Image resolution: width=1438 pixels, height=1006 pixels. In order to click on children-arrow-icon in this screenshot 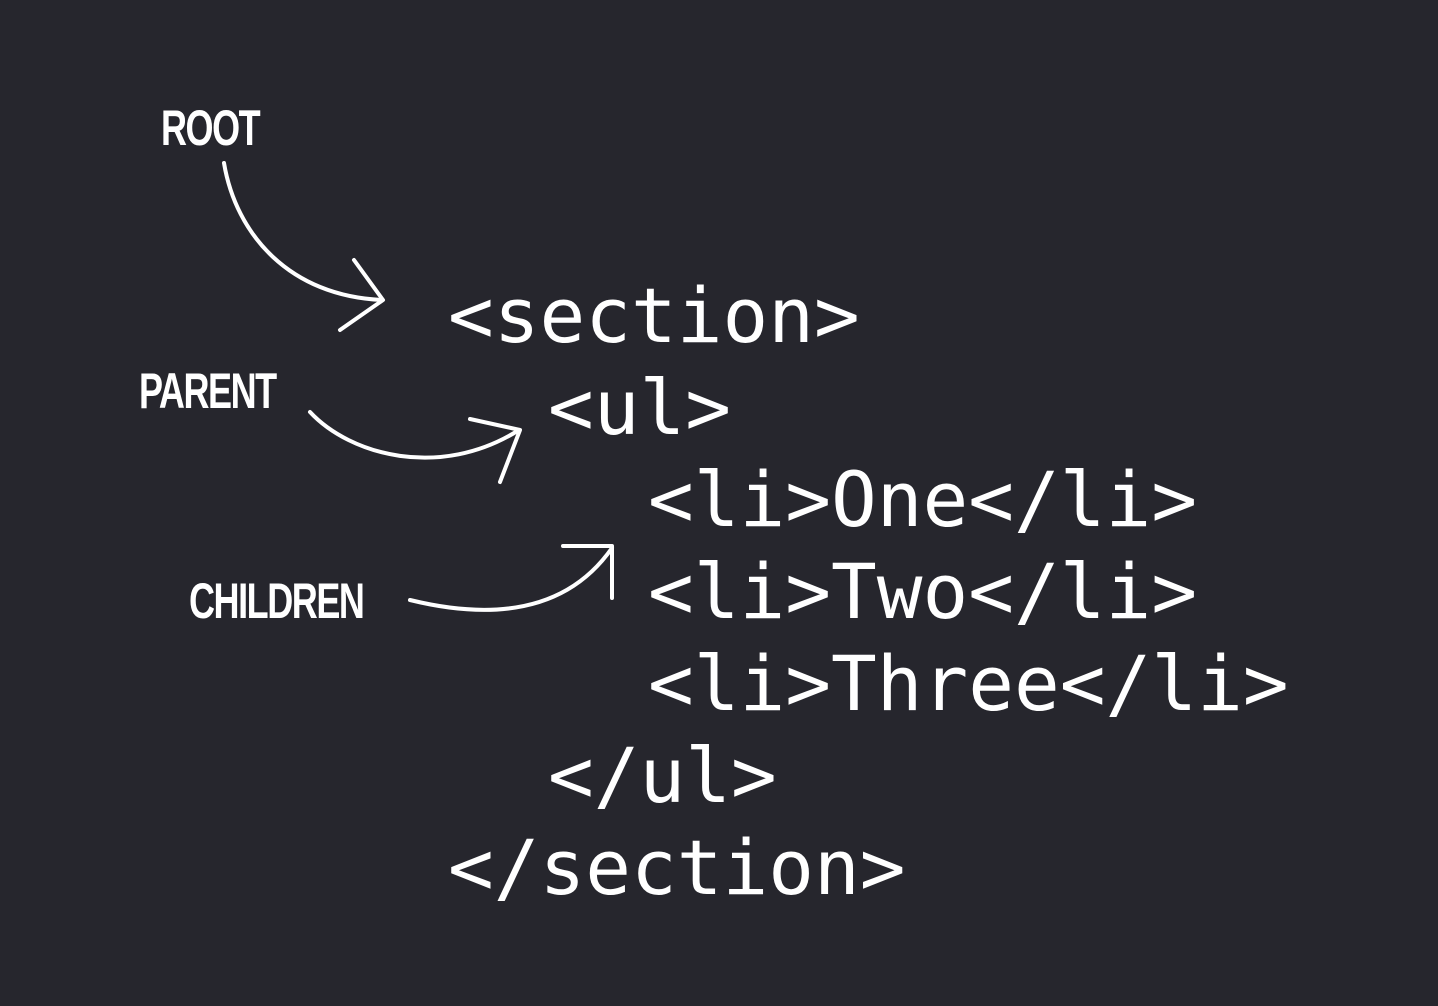, I will do `click(511, 579)`.